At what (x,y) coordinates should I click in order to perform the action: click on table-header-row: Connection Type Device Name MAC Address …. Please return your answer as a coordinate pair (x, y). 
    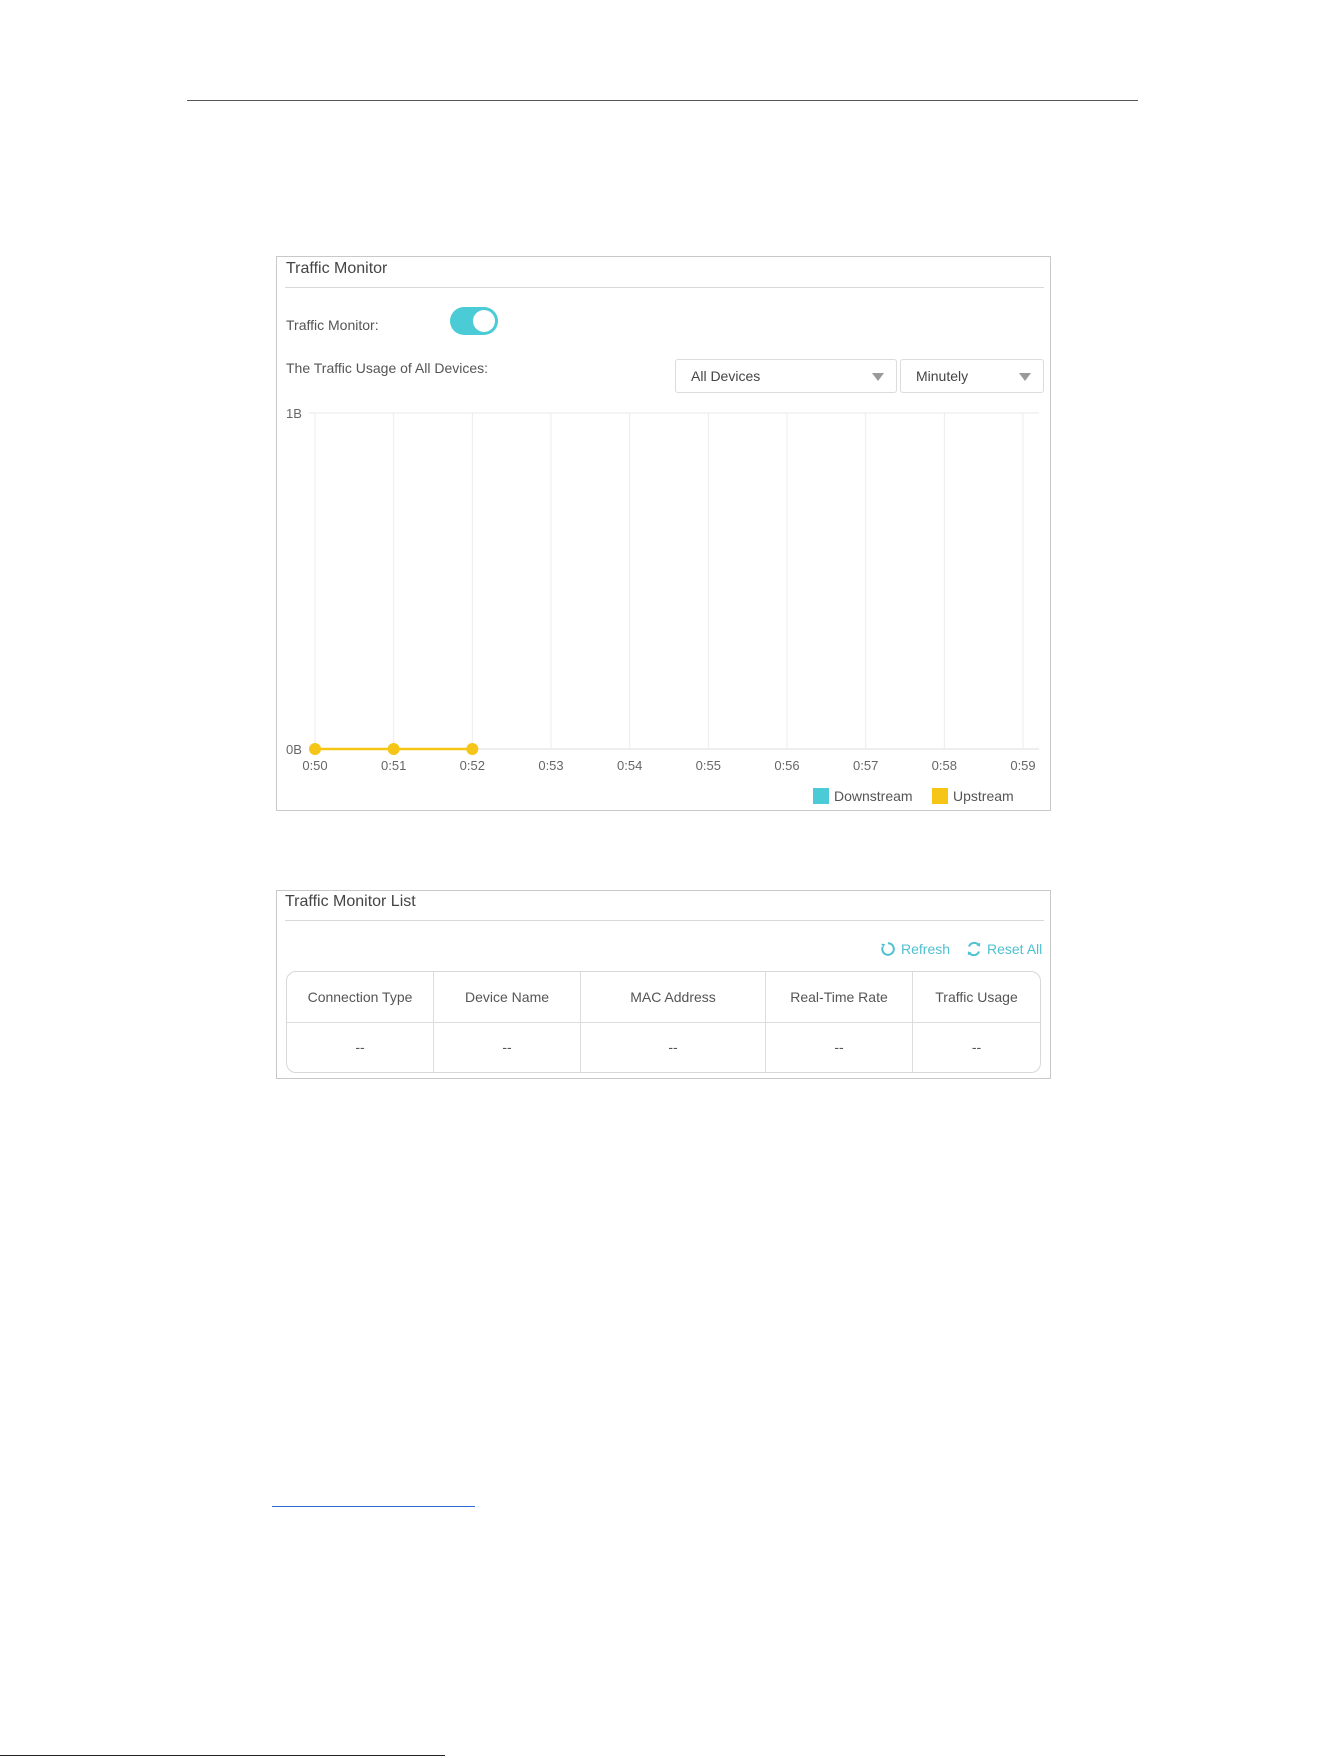
    Looking at the image, I should click on (663, 997).